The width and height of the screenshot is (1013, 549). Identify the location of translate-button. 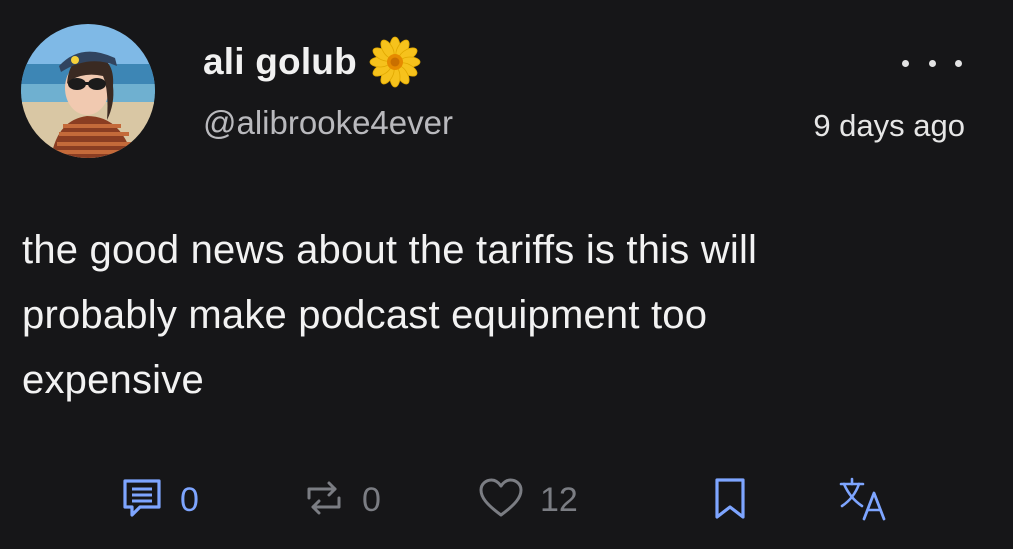
(863, 501).